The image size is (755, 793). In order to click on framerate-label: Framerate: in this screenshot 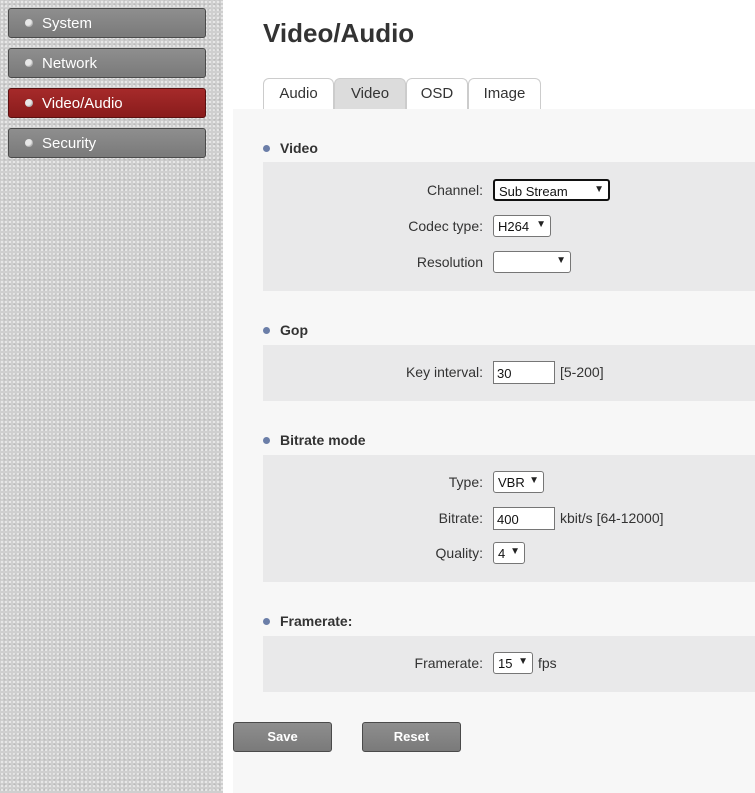, I will do `click(448, 663)`.